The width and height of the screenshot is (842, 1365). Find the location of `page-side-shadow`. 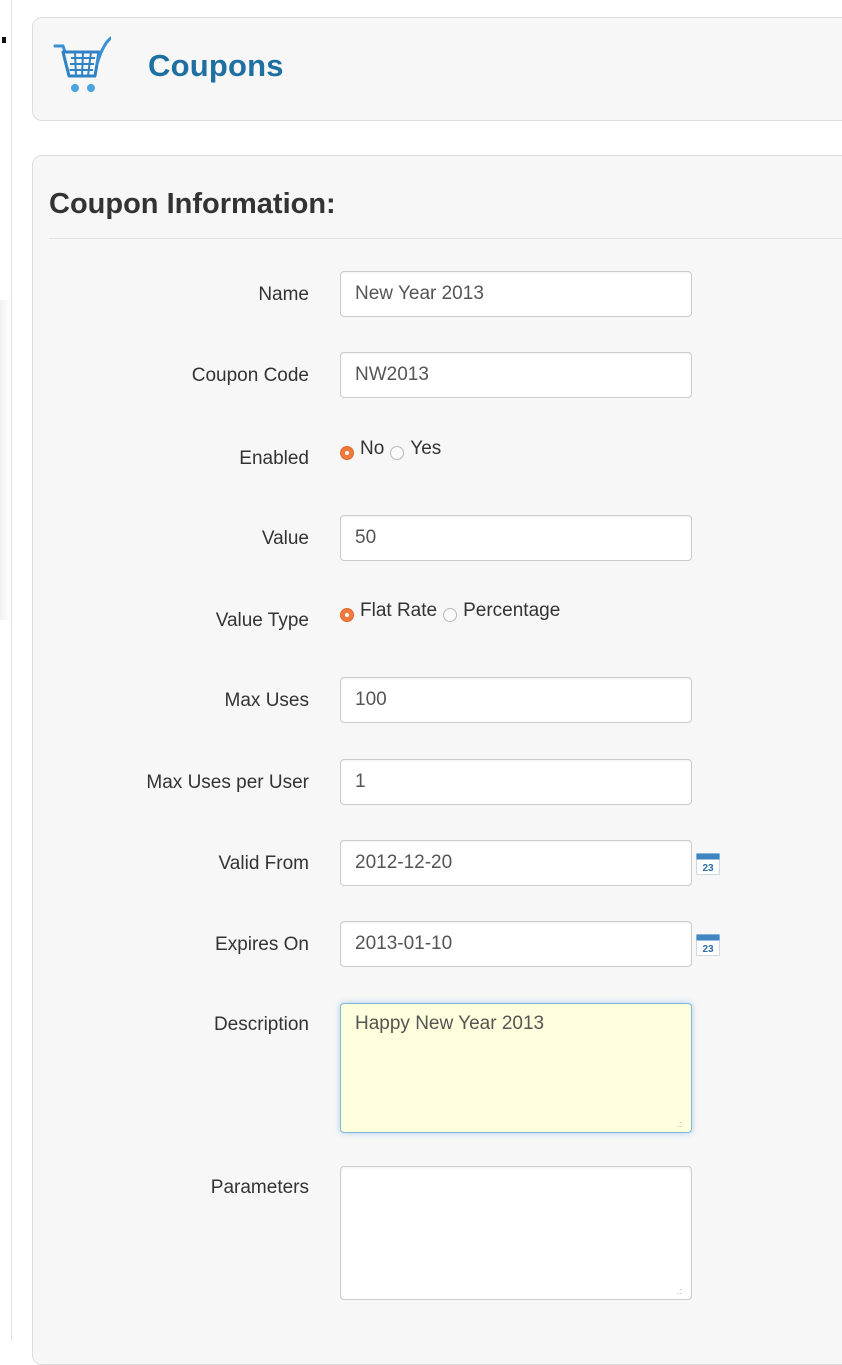

page-side-shadow is located at coordinates (5, 460).